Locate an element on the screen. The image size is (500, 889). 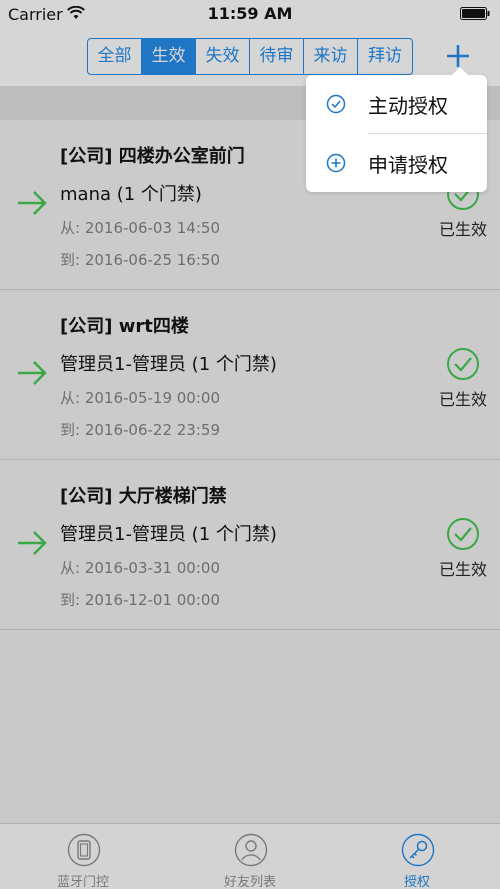
tab-label: 好友列表 is located at coordinates (249, 882).